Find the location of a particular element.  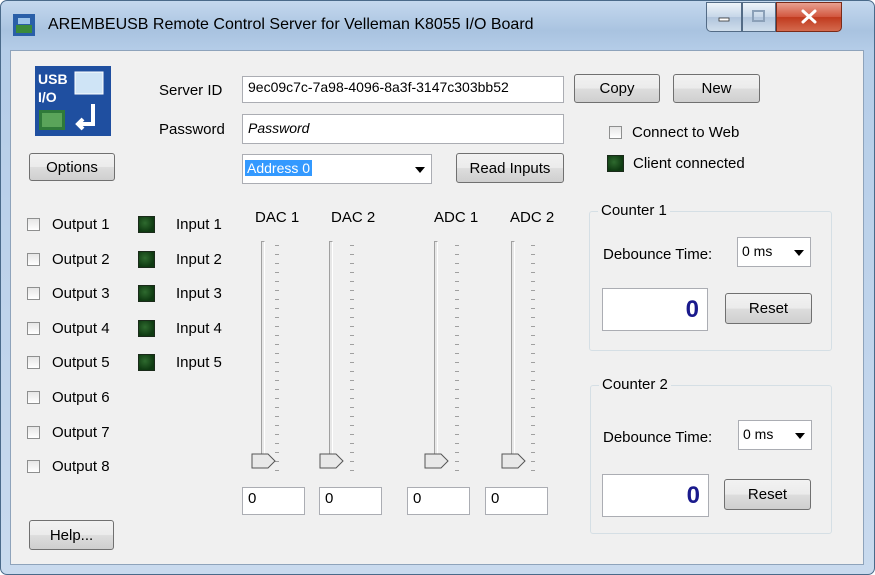

adc2-thumb is located at coordinates (513, 461).